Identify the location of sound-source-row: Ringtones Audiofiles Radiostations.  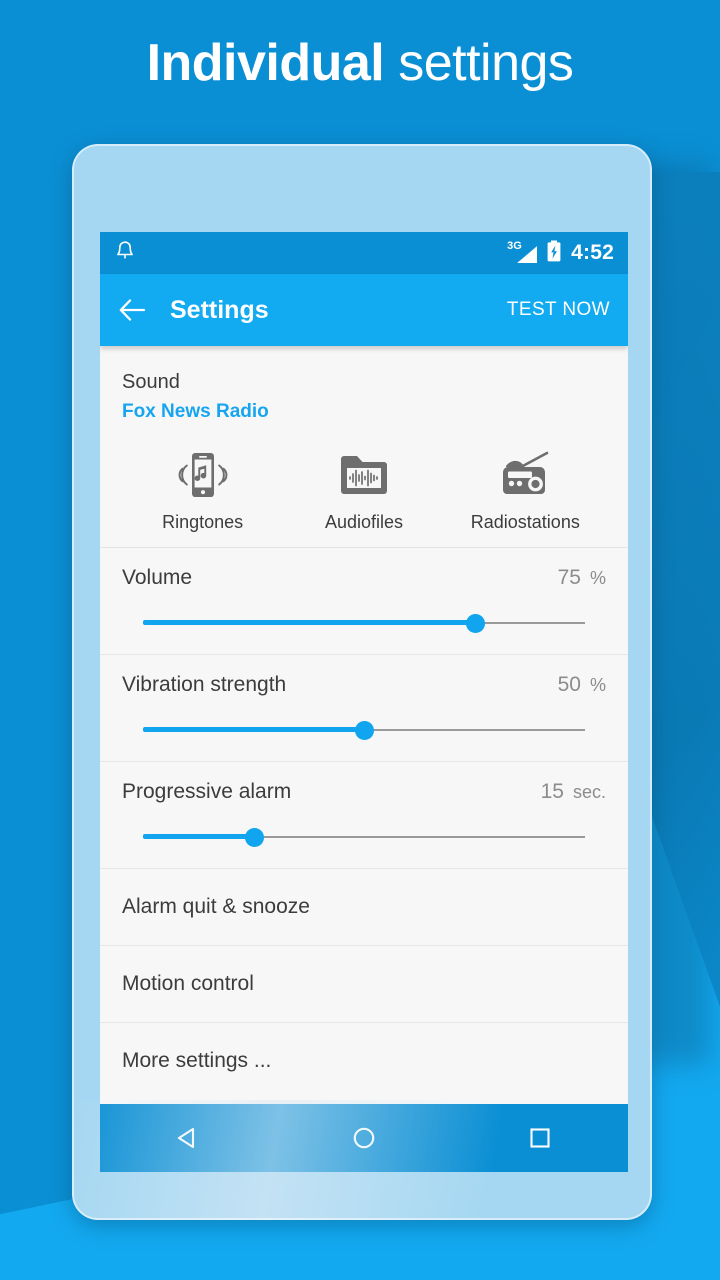
(364, 490).